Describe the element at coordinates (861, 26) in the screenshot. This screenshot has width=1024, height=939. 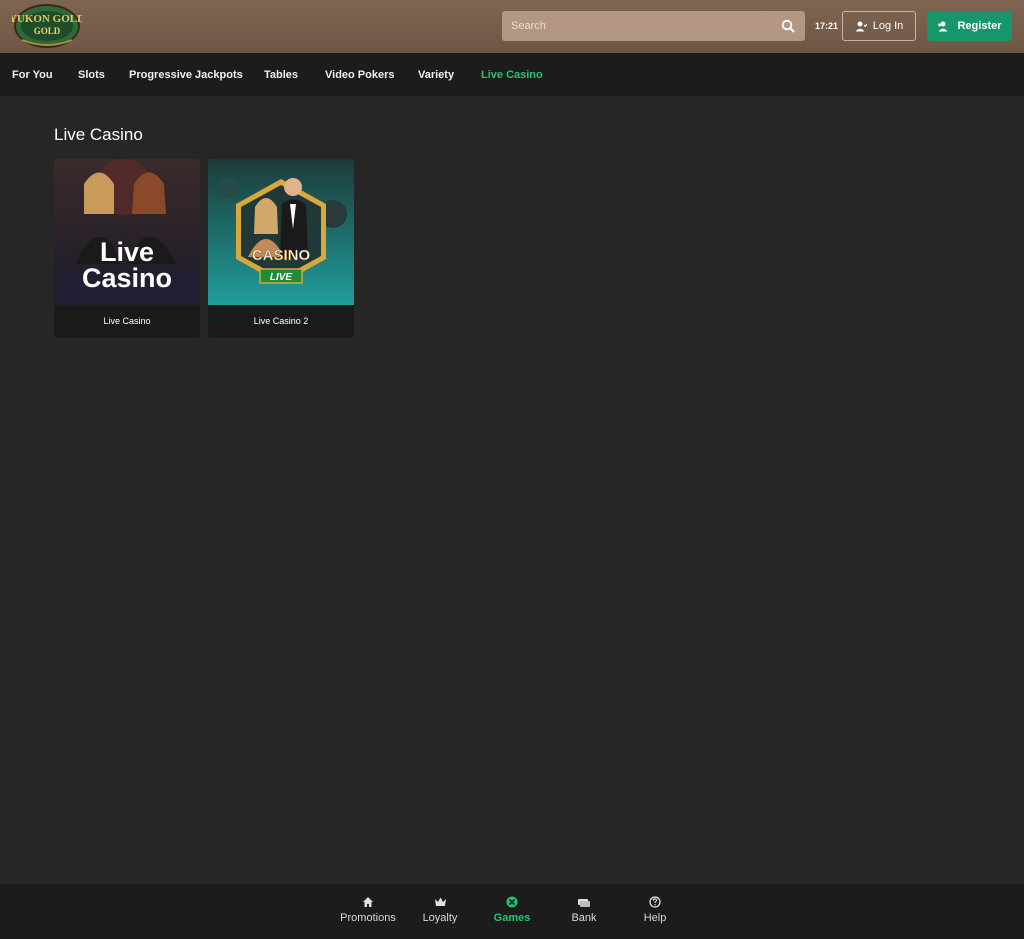
I see `user-icon` at that location.